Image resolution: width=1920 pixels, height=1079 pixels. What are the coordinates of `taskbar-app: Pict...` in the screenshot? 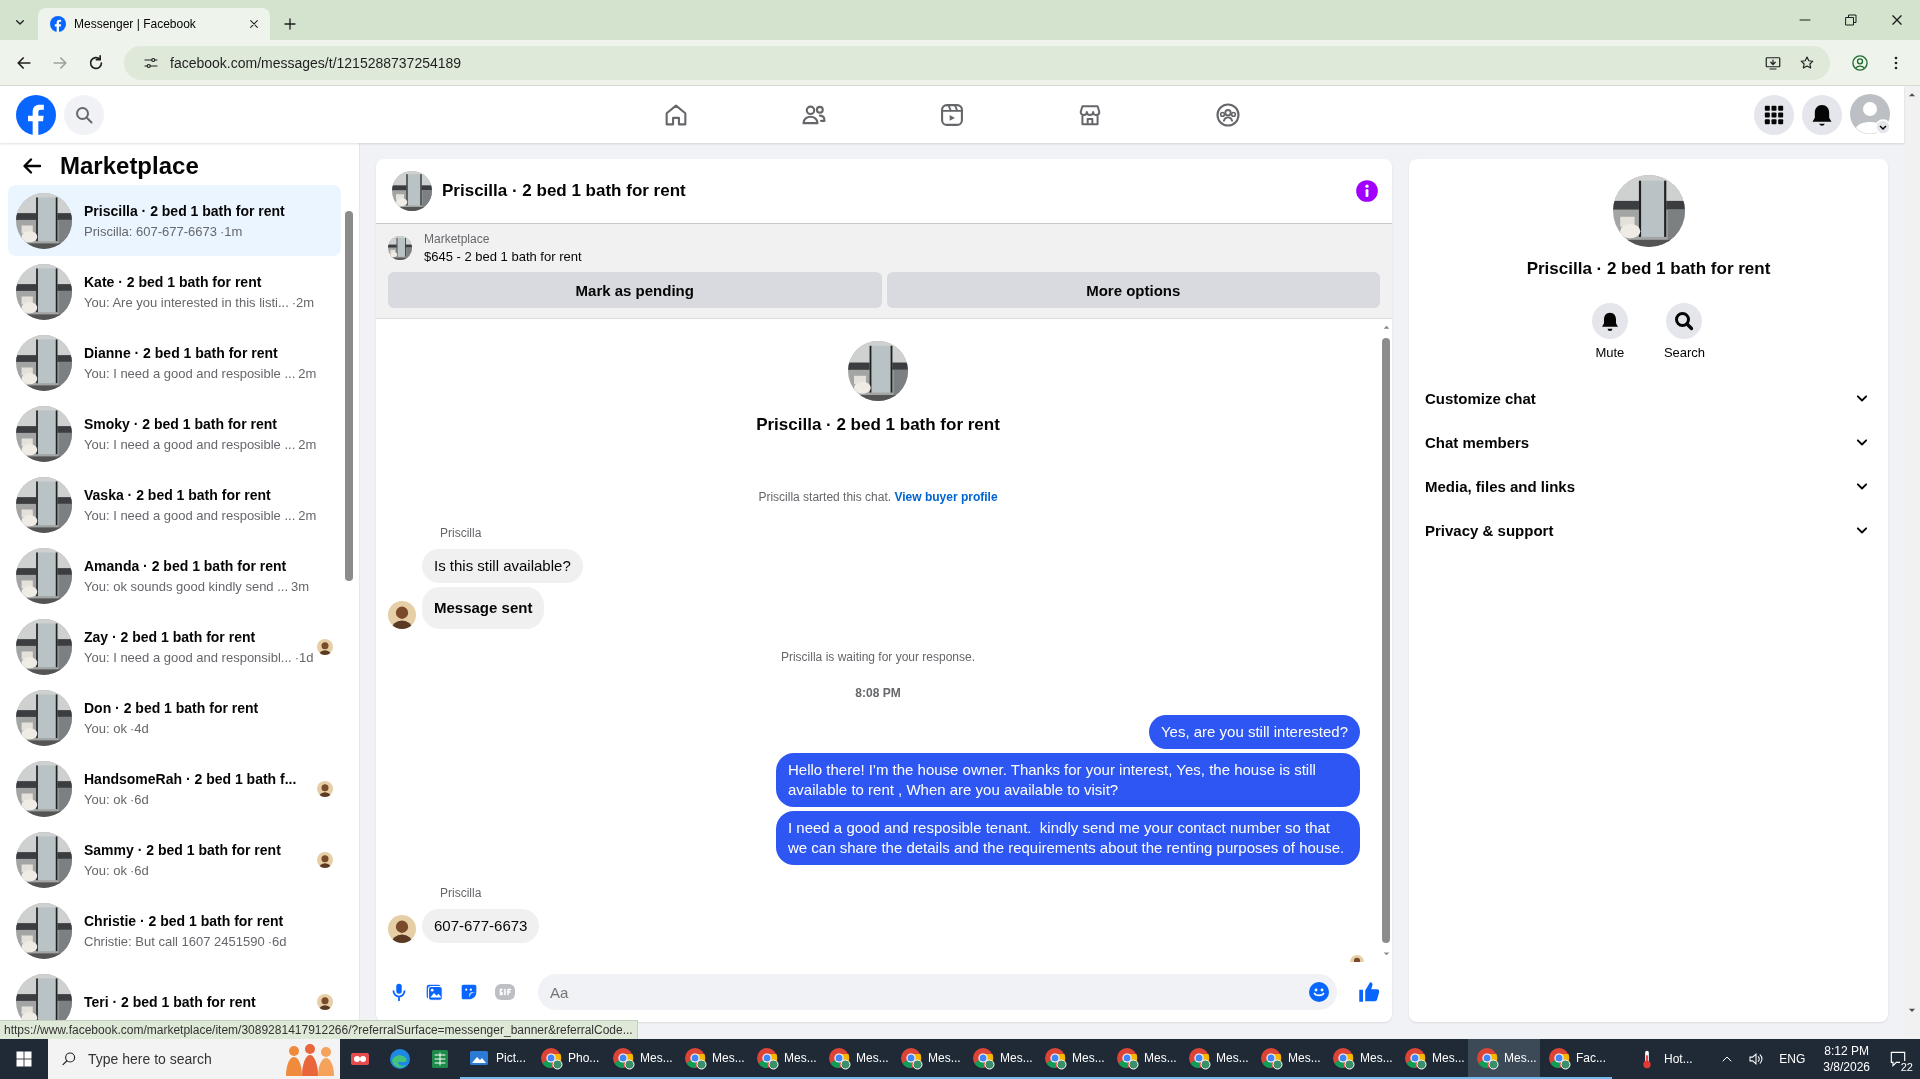 It's located at (496, 1059).